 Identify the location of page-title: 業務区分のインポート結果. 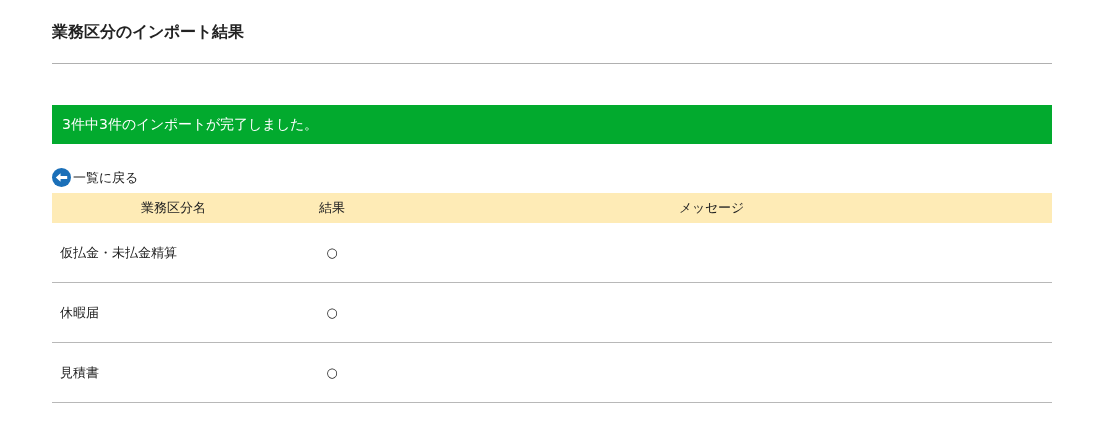
(552, 32).